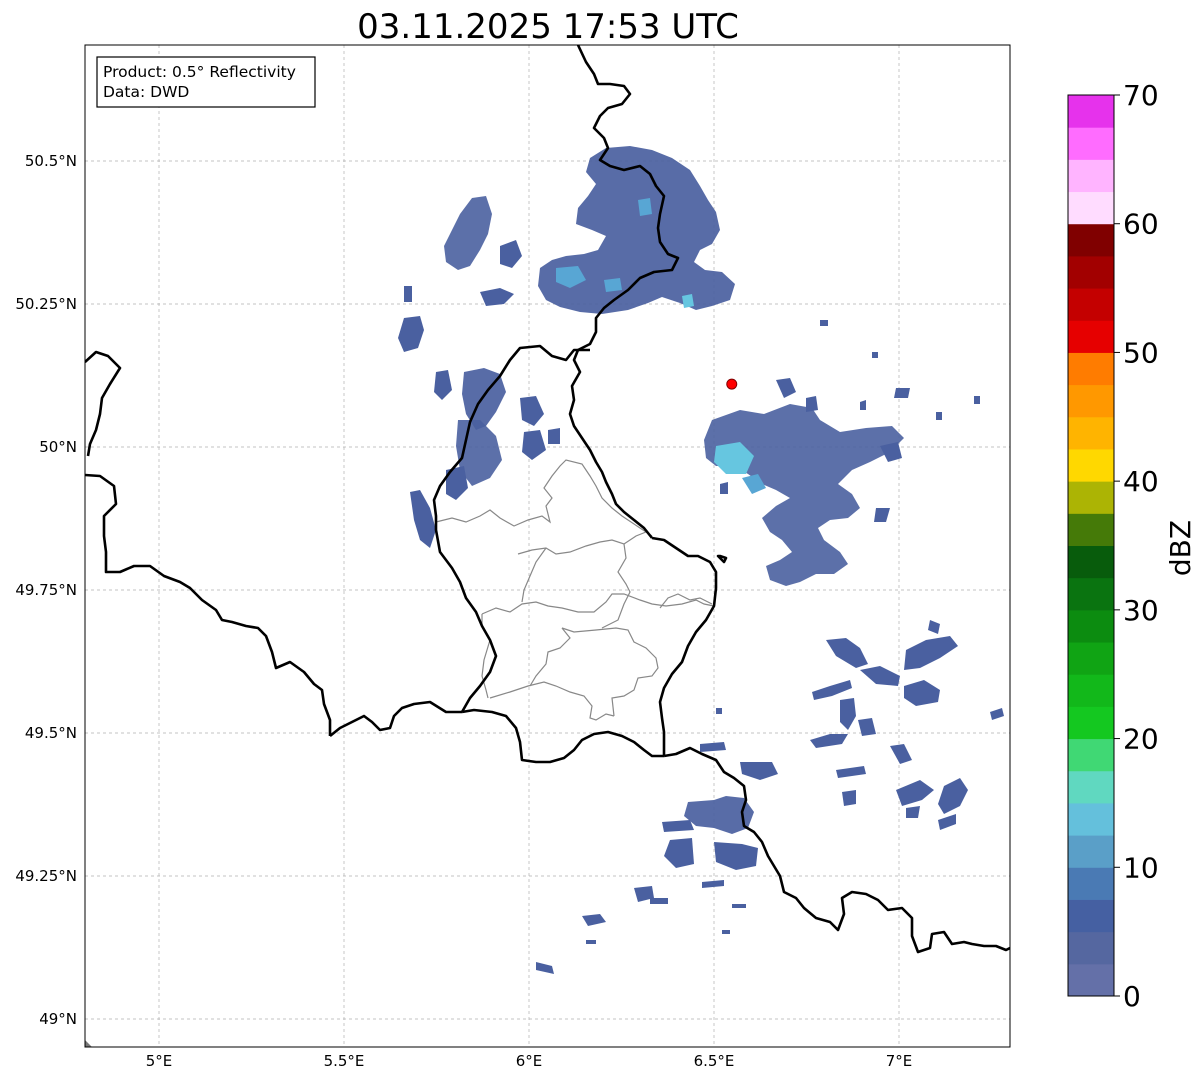 This screenshot has height=1081, width=1202. I want to click on colorbar-tick-label: 30, so click(1141, 610).